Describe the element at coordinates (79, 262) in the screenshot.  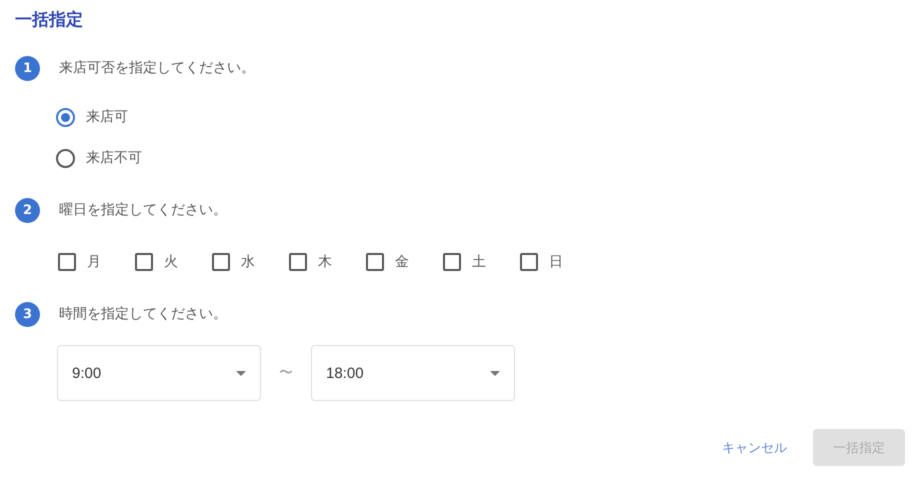
I see `weekday-checkbox: 月` at that location.